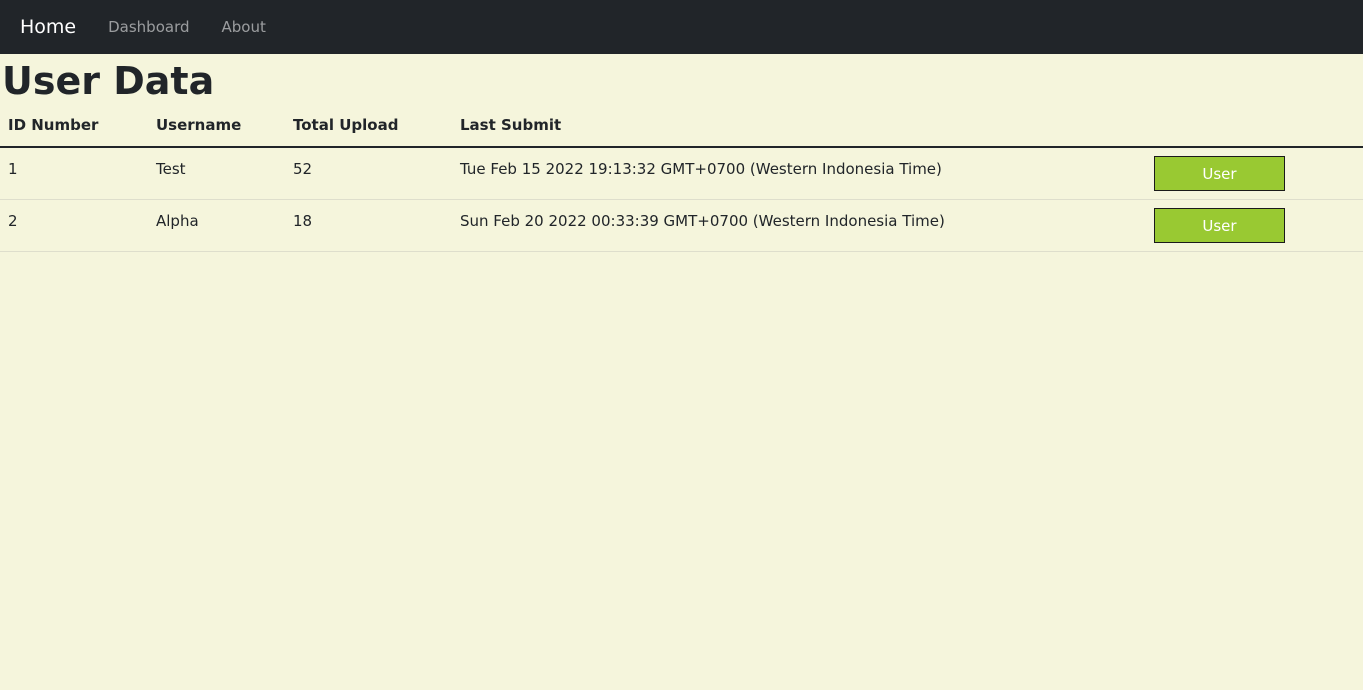 This screenshot has width=1363, height=690. What do you see at coordinates (48, 27) in the screenshot?
I see `nav-home-link: Home` at bounding box center [48, 27].